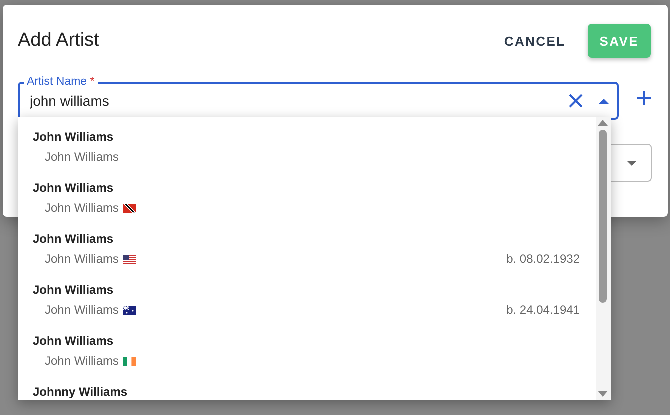  I want to click on caret-down-icon, so click(632, 163).